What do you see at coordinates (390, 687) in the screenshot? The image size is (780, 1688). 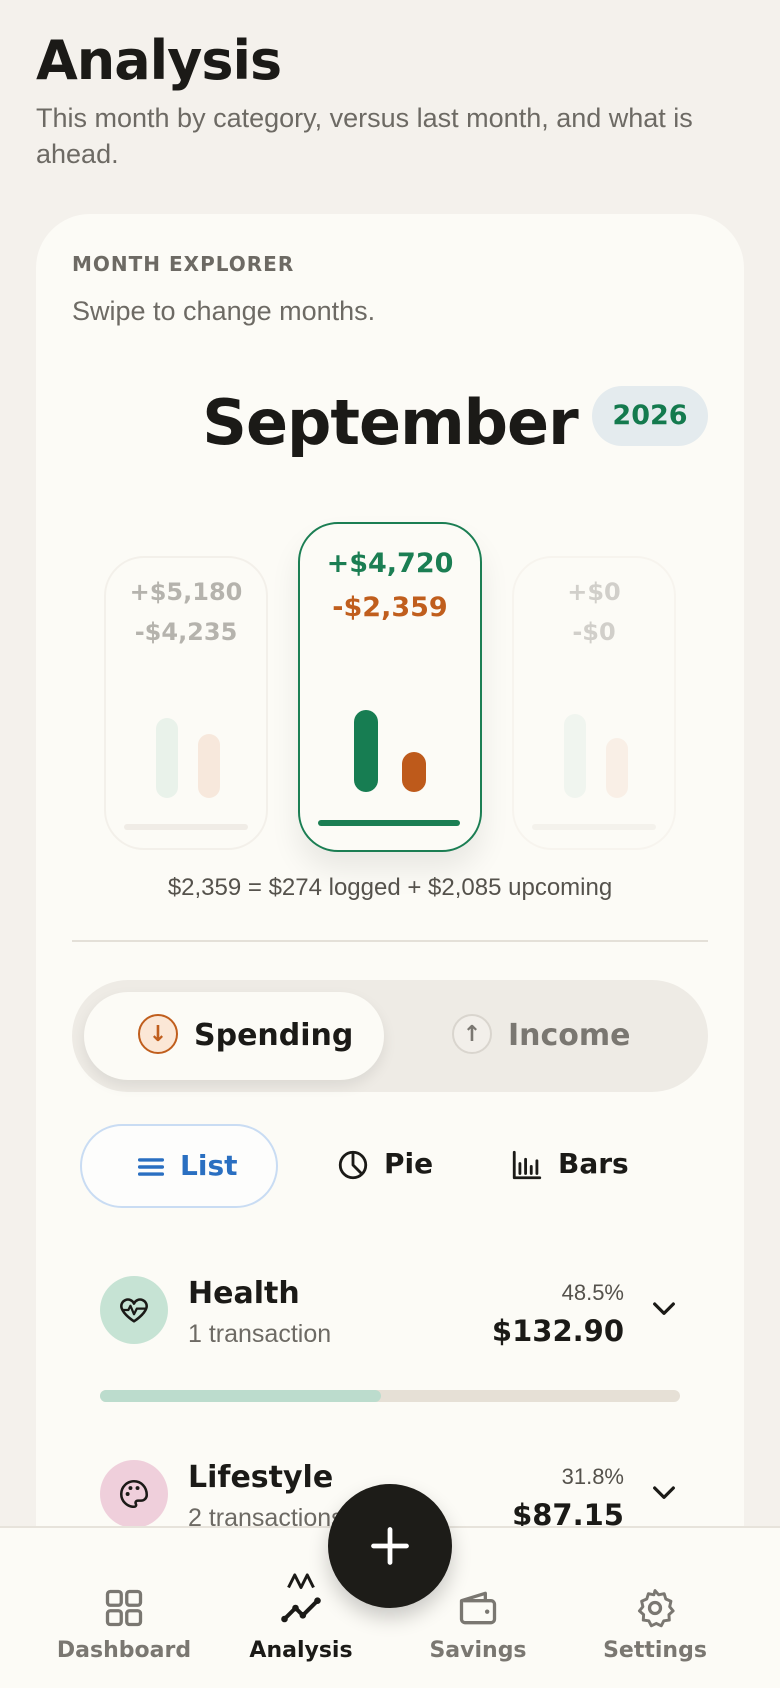 I see `month-tile-current: +$4,720 -$2,359` at bounding box center [390, 687].